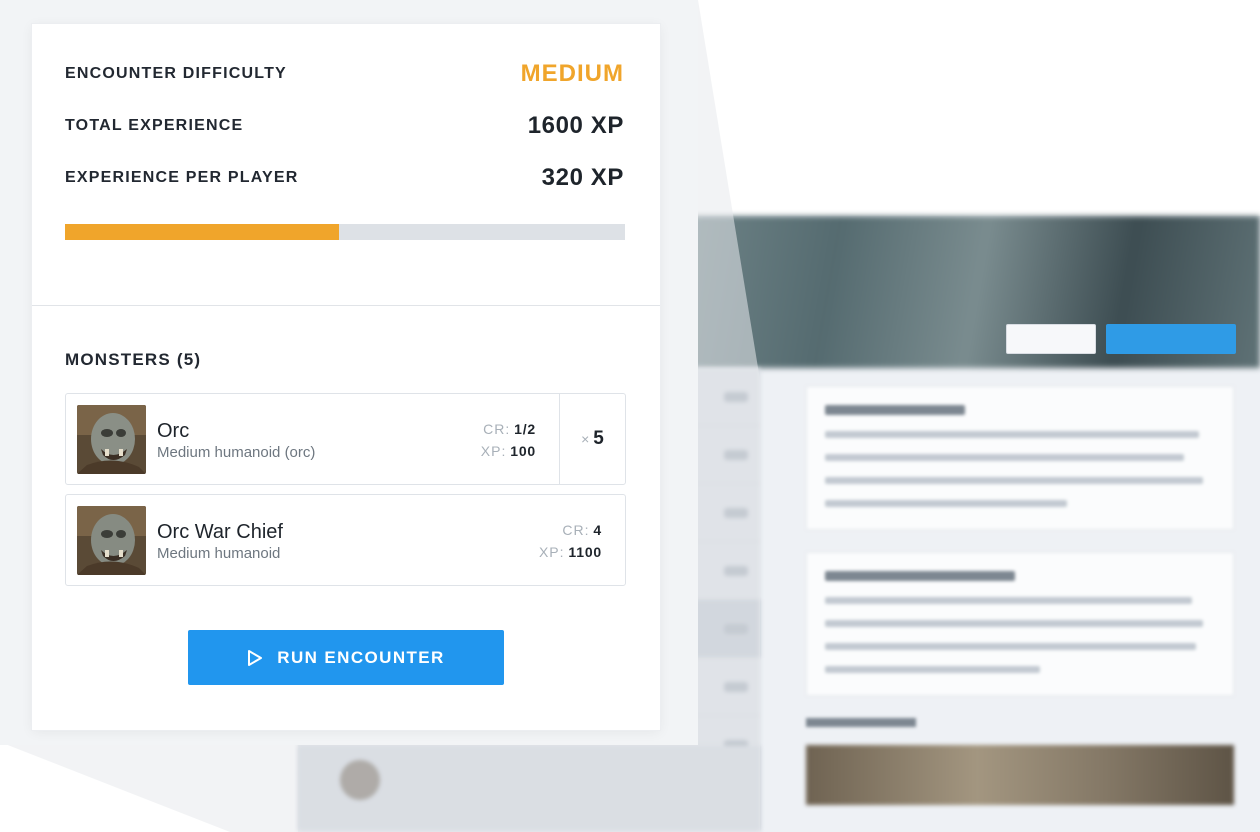 The image size is (1260, 832). What do you see at coordinates (176, 73) in the screenshot?
I see `difficulty-label: ENCOUNTER DIFFICULTY` at bounding box center [176, 73].